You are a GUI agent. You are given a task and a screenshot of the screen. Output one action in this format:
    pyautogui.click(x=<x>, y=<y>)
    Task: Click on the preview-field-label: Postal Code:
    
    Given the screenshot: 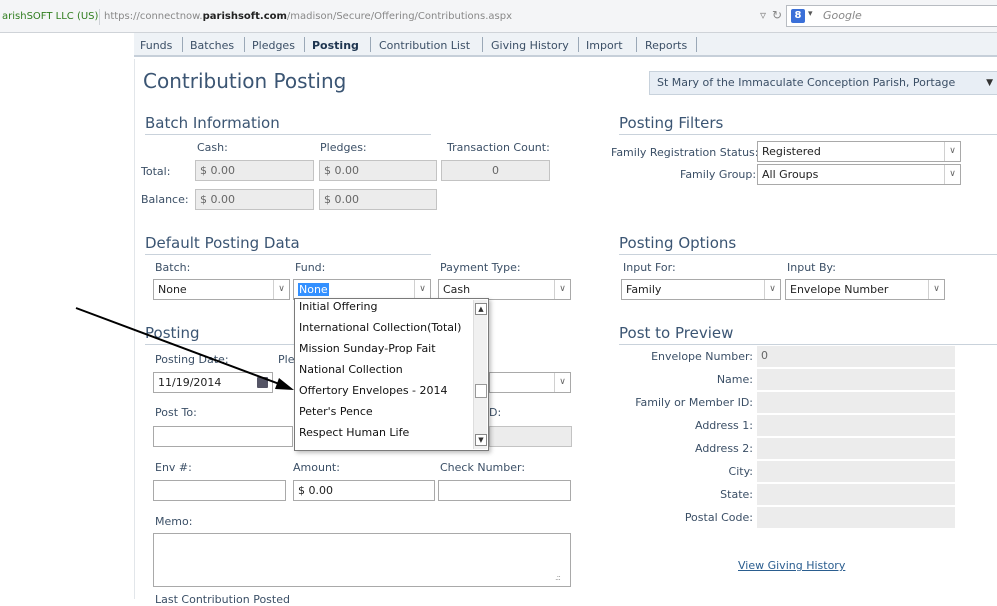 What is the action you would take?
    pyautogui.click(x=718, y=517)
    